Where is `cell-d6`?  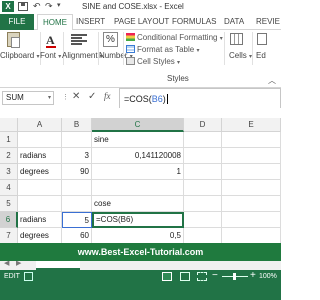 cell-d6 is located at coordinates (203, 220).